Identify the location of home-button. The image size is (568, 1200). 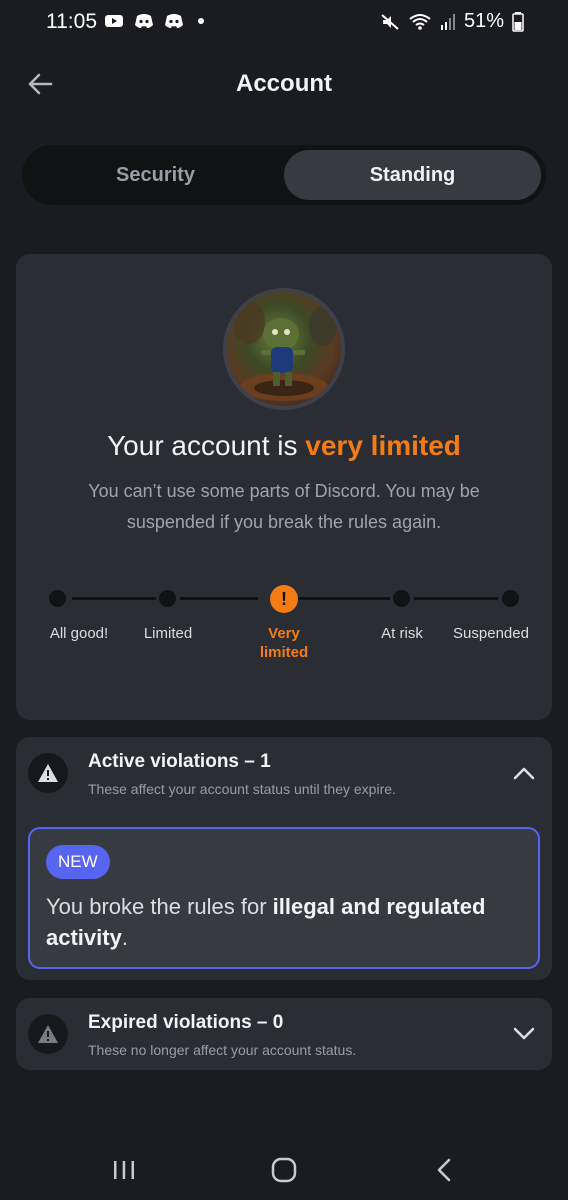
(284, 1170).